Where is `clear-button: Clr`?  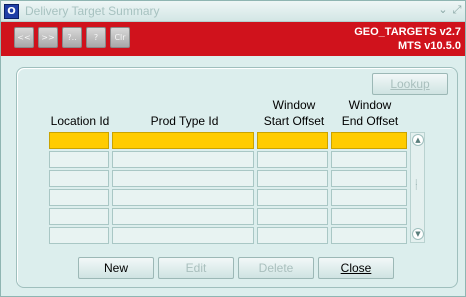
clear-button: Clr is located at coordinates (120, 37).